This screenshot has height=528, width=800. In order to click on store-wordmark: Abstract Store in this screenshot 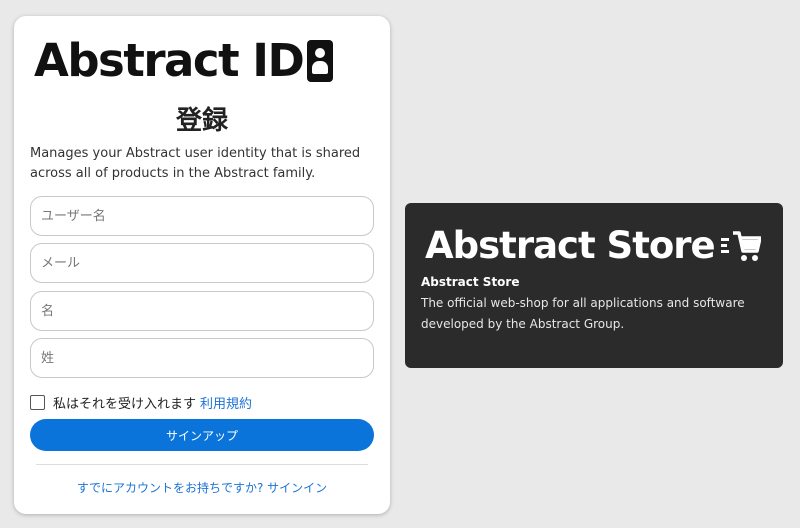, I will do `click(570, 245)`.